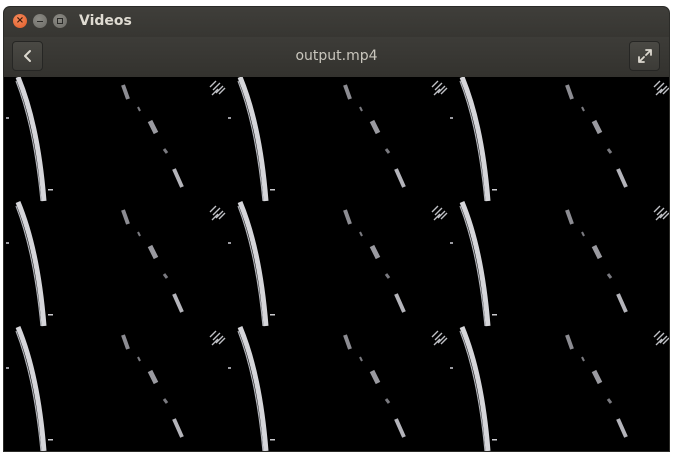  I want to click on header-bar: output.mp4, so click(336, 57).